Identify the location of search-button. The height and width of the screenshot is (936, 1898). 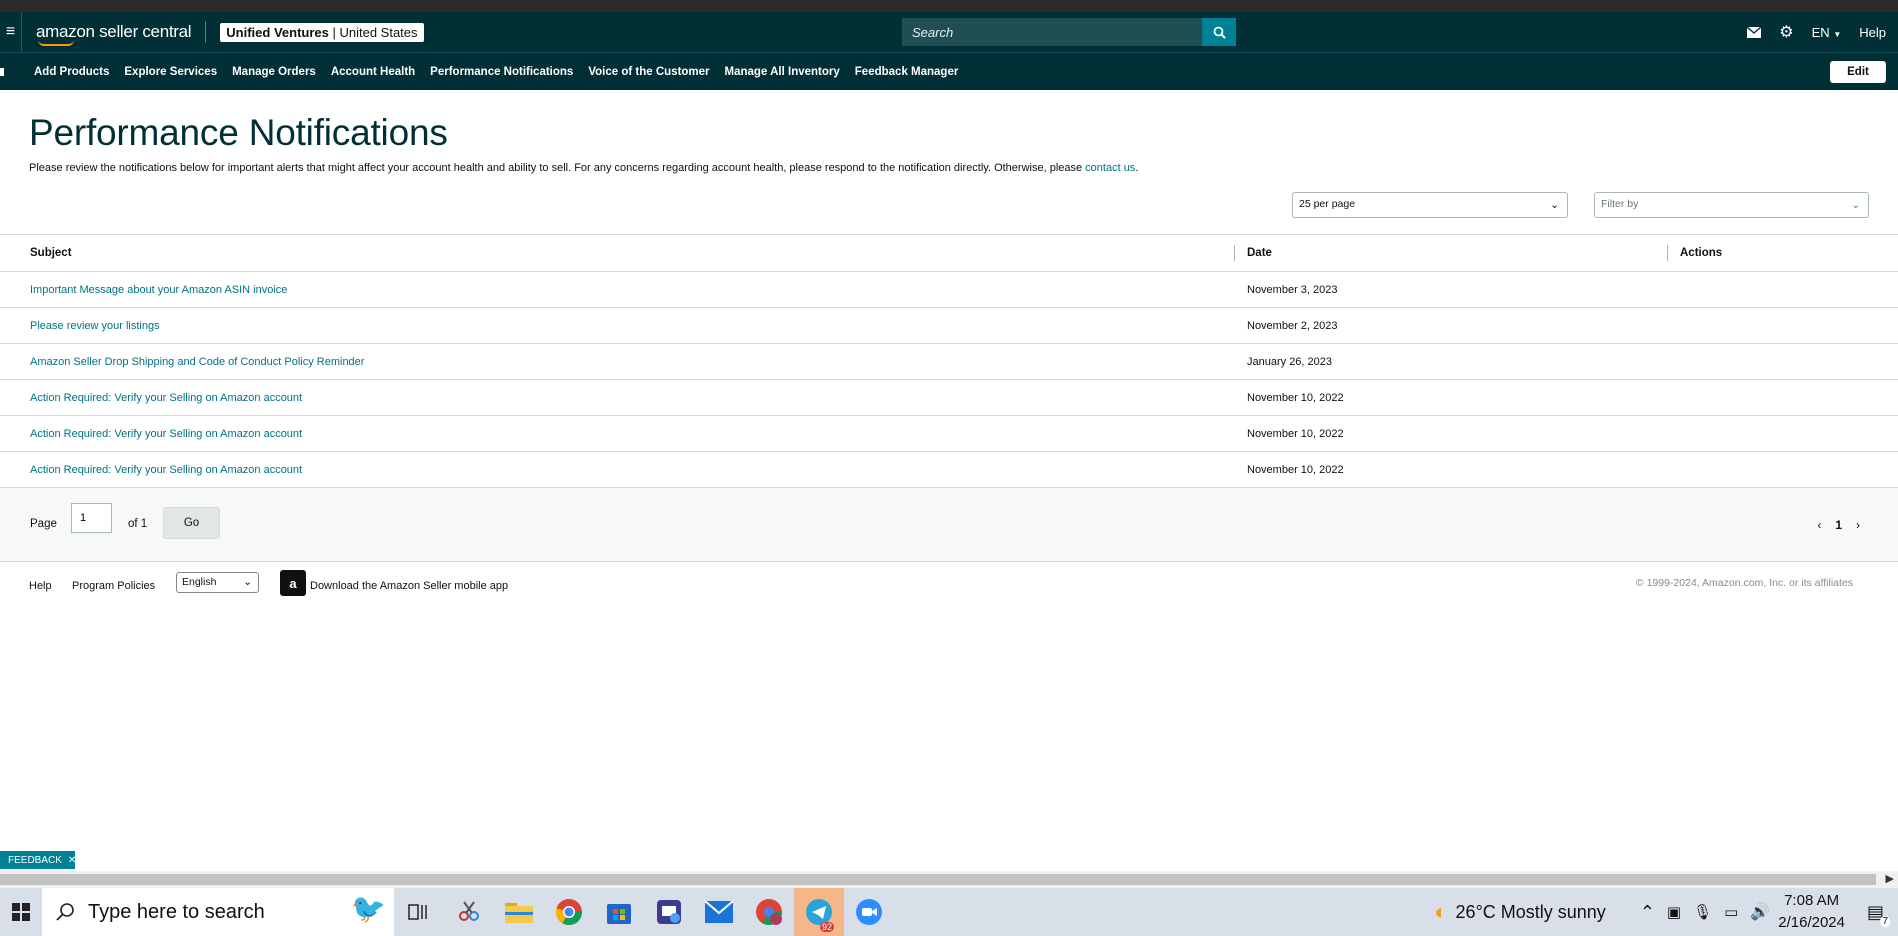
(1219, 32).